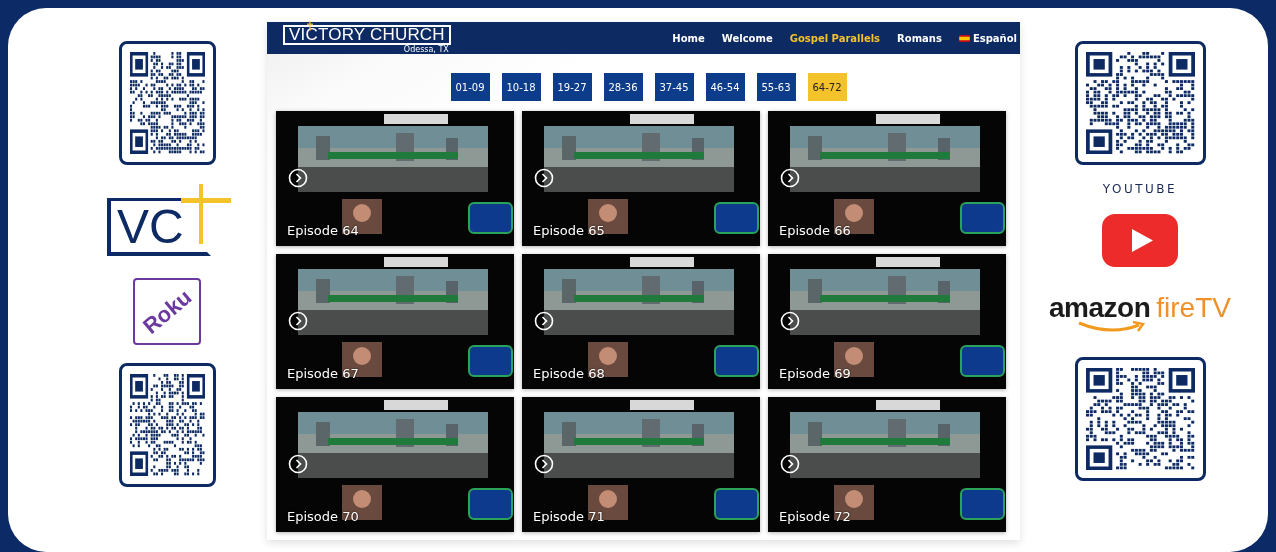 This screenshot has height=552, width=1276. I want to click on youtube-label: YOUTUBE, so click(1140, 189).